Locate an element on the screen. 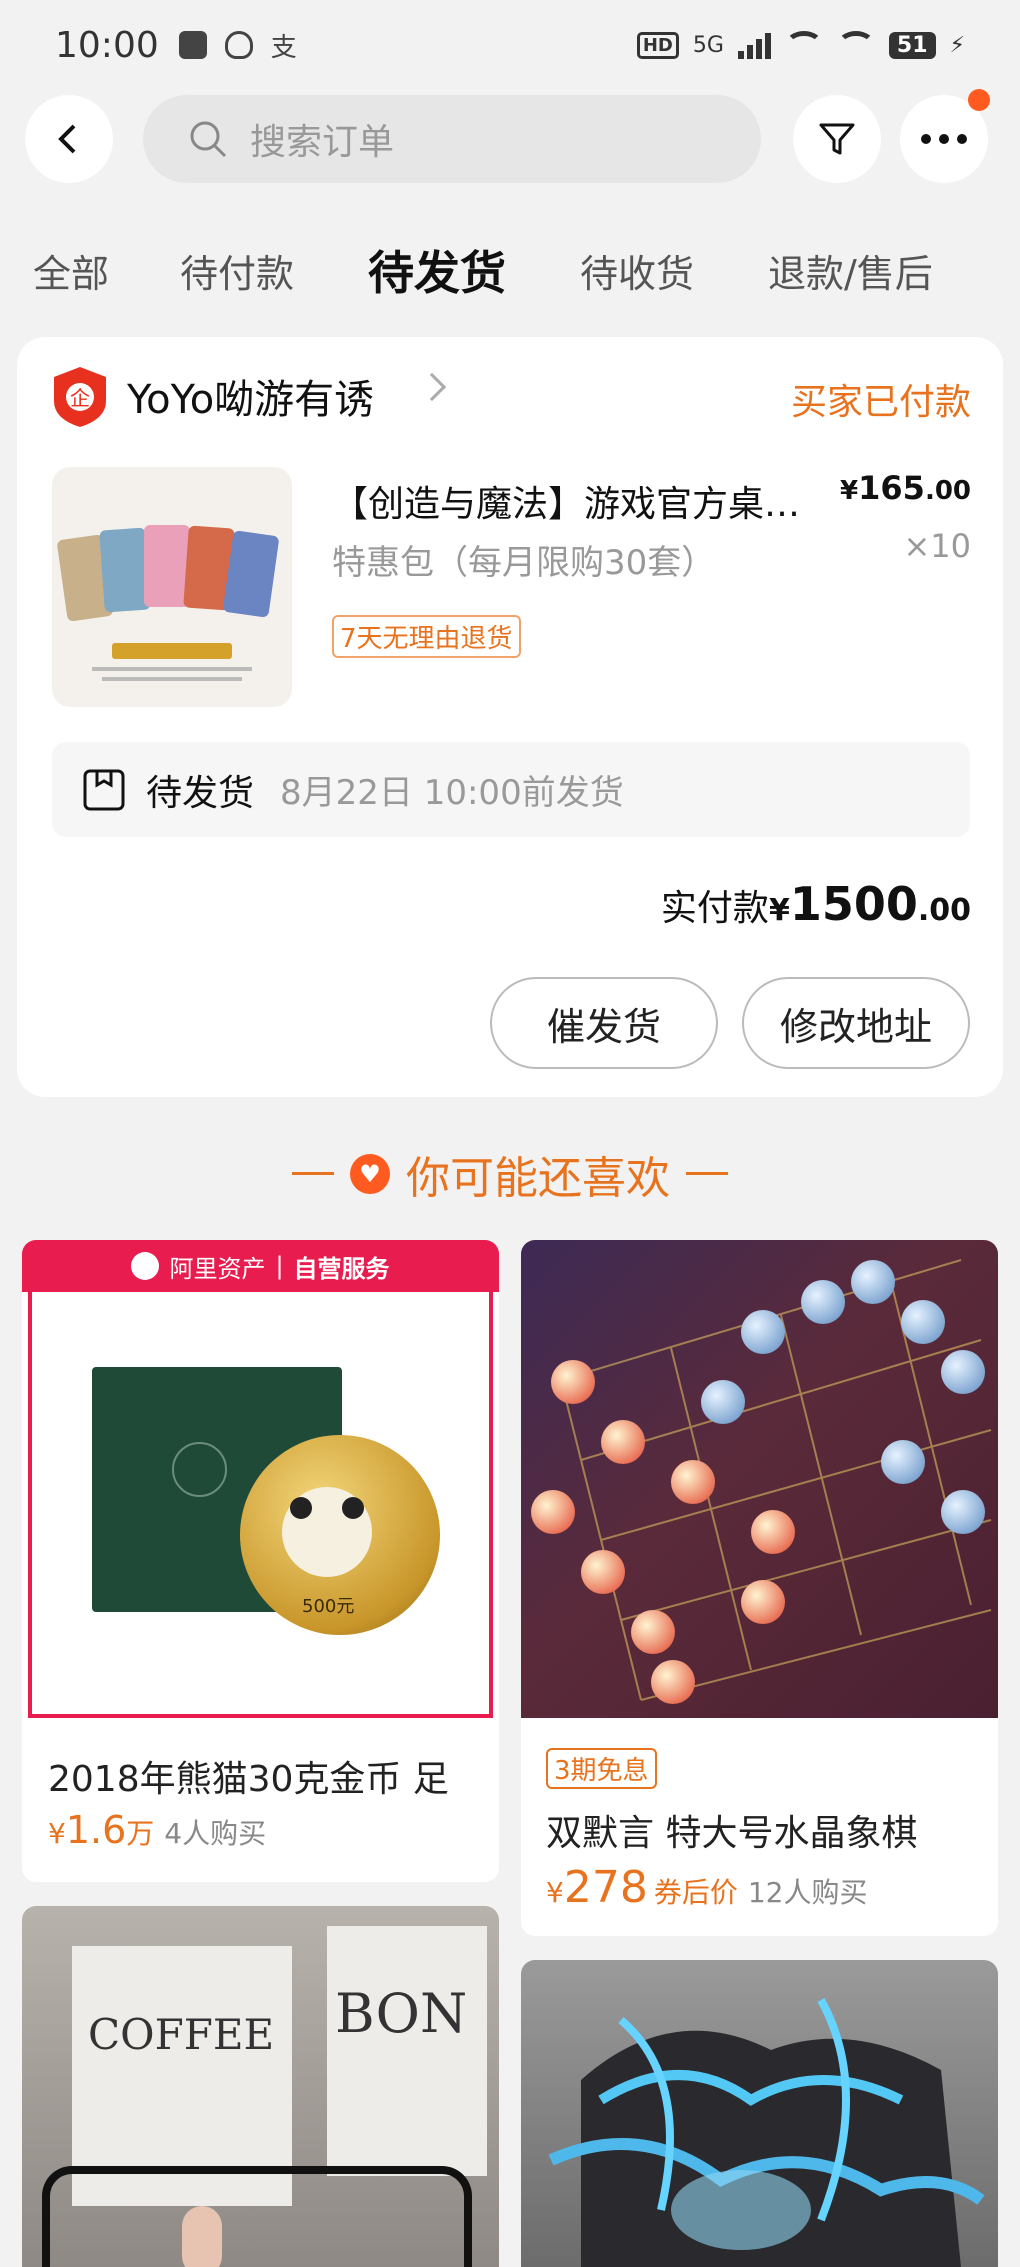 The image size is (1020, 2267). product-image is located at coordinates (759, 1479).